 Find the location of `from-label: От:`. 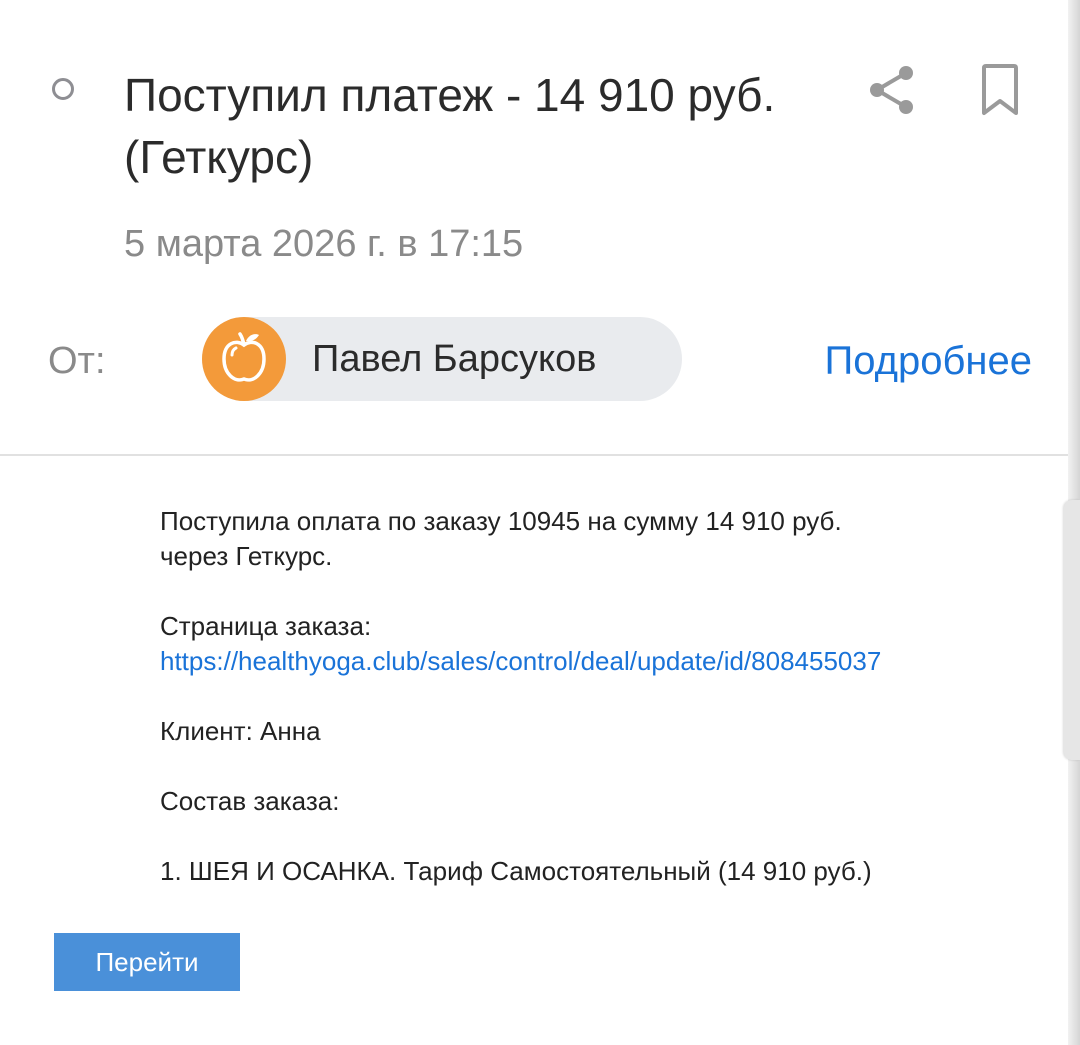

from-label: От: is located at coordinates (77, 361).